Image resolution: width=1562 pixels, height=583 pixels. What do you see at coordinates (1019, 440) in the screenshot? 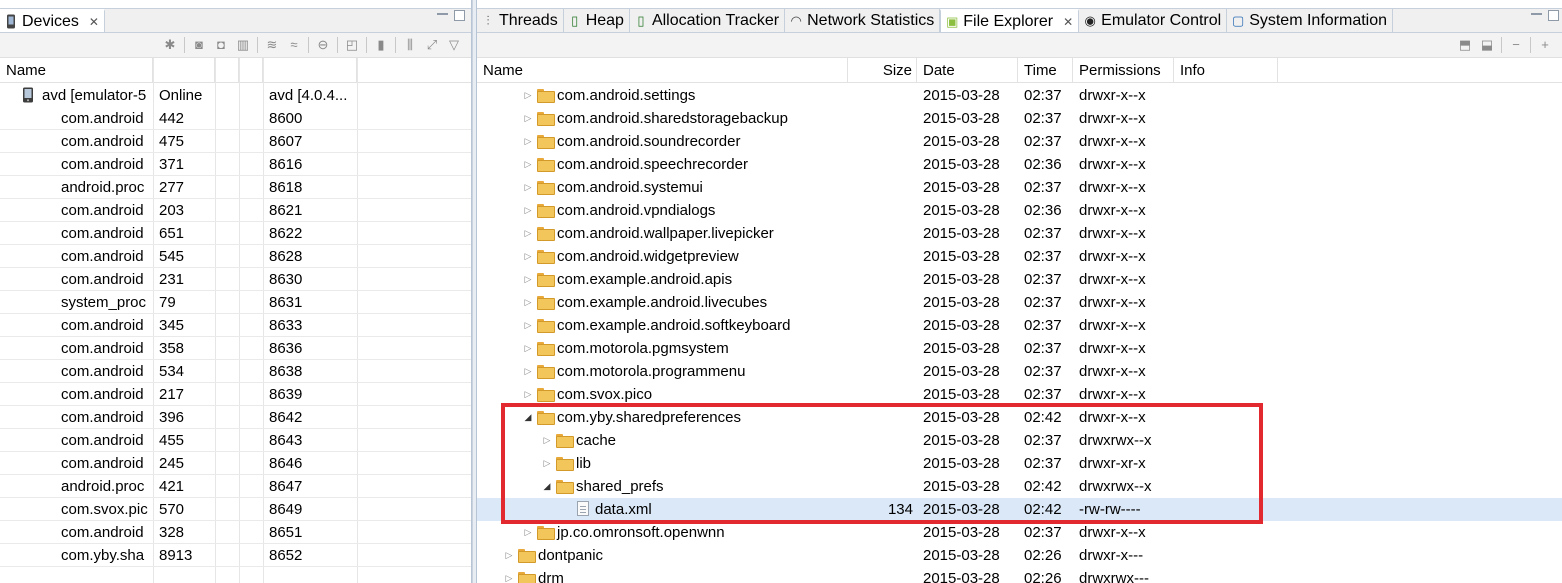
I see `folder-row: ▷ cache 2015-03-28 02:37 drwxrwx--x` at bounding box center [1019, 440].